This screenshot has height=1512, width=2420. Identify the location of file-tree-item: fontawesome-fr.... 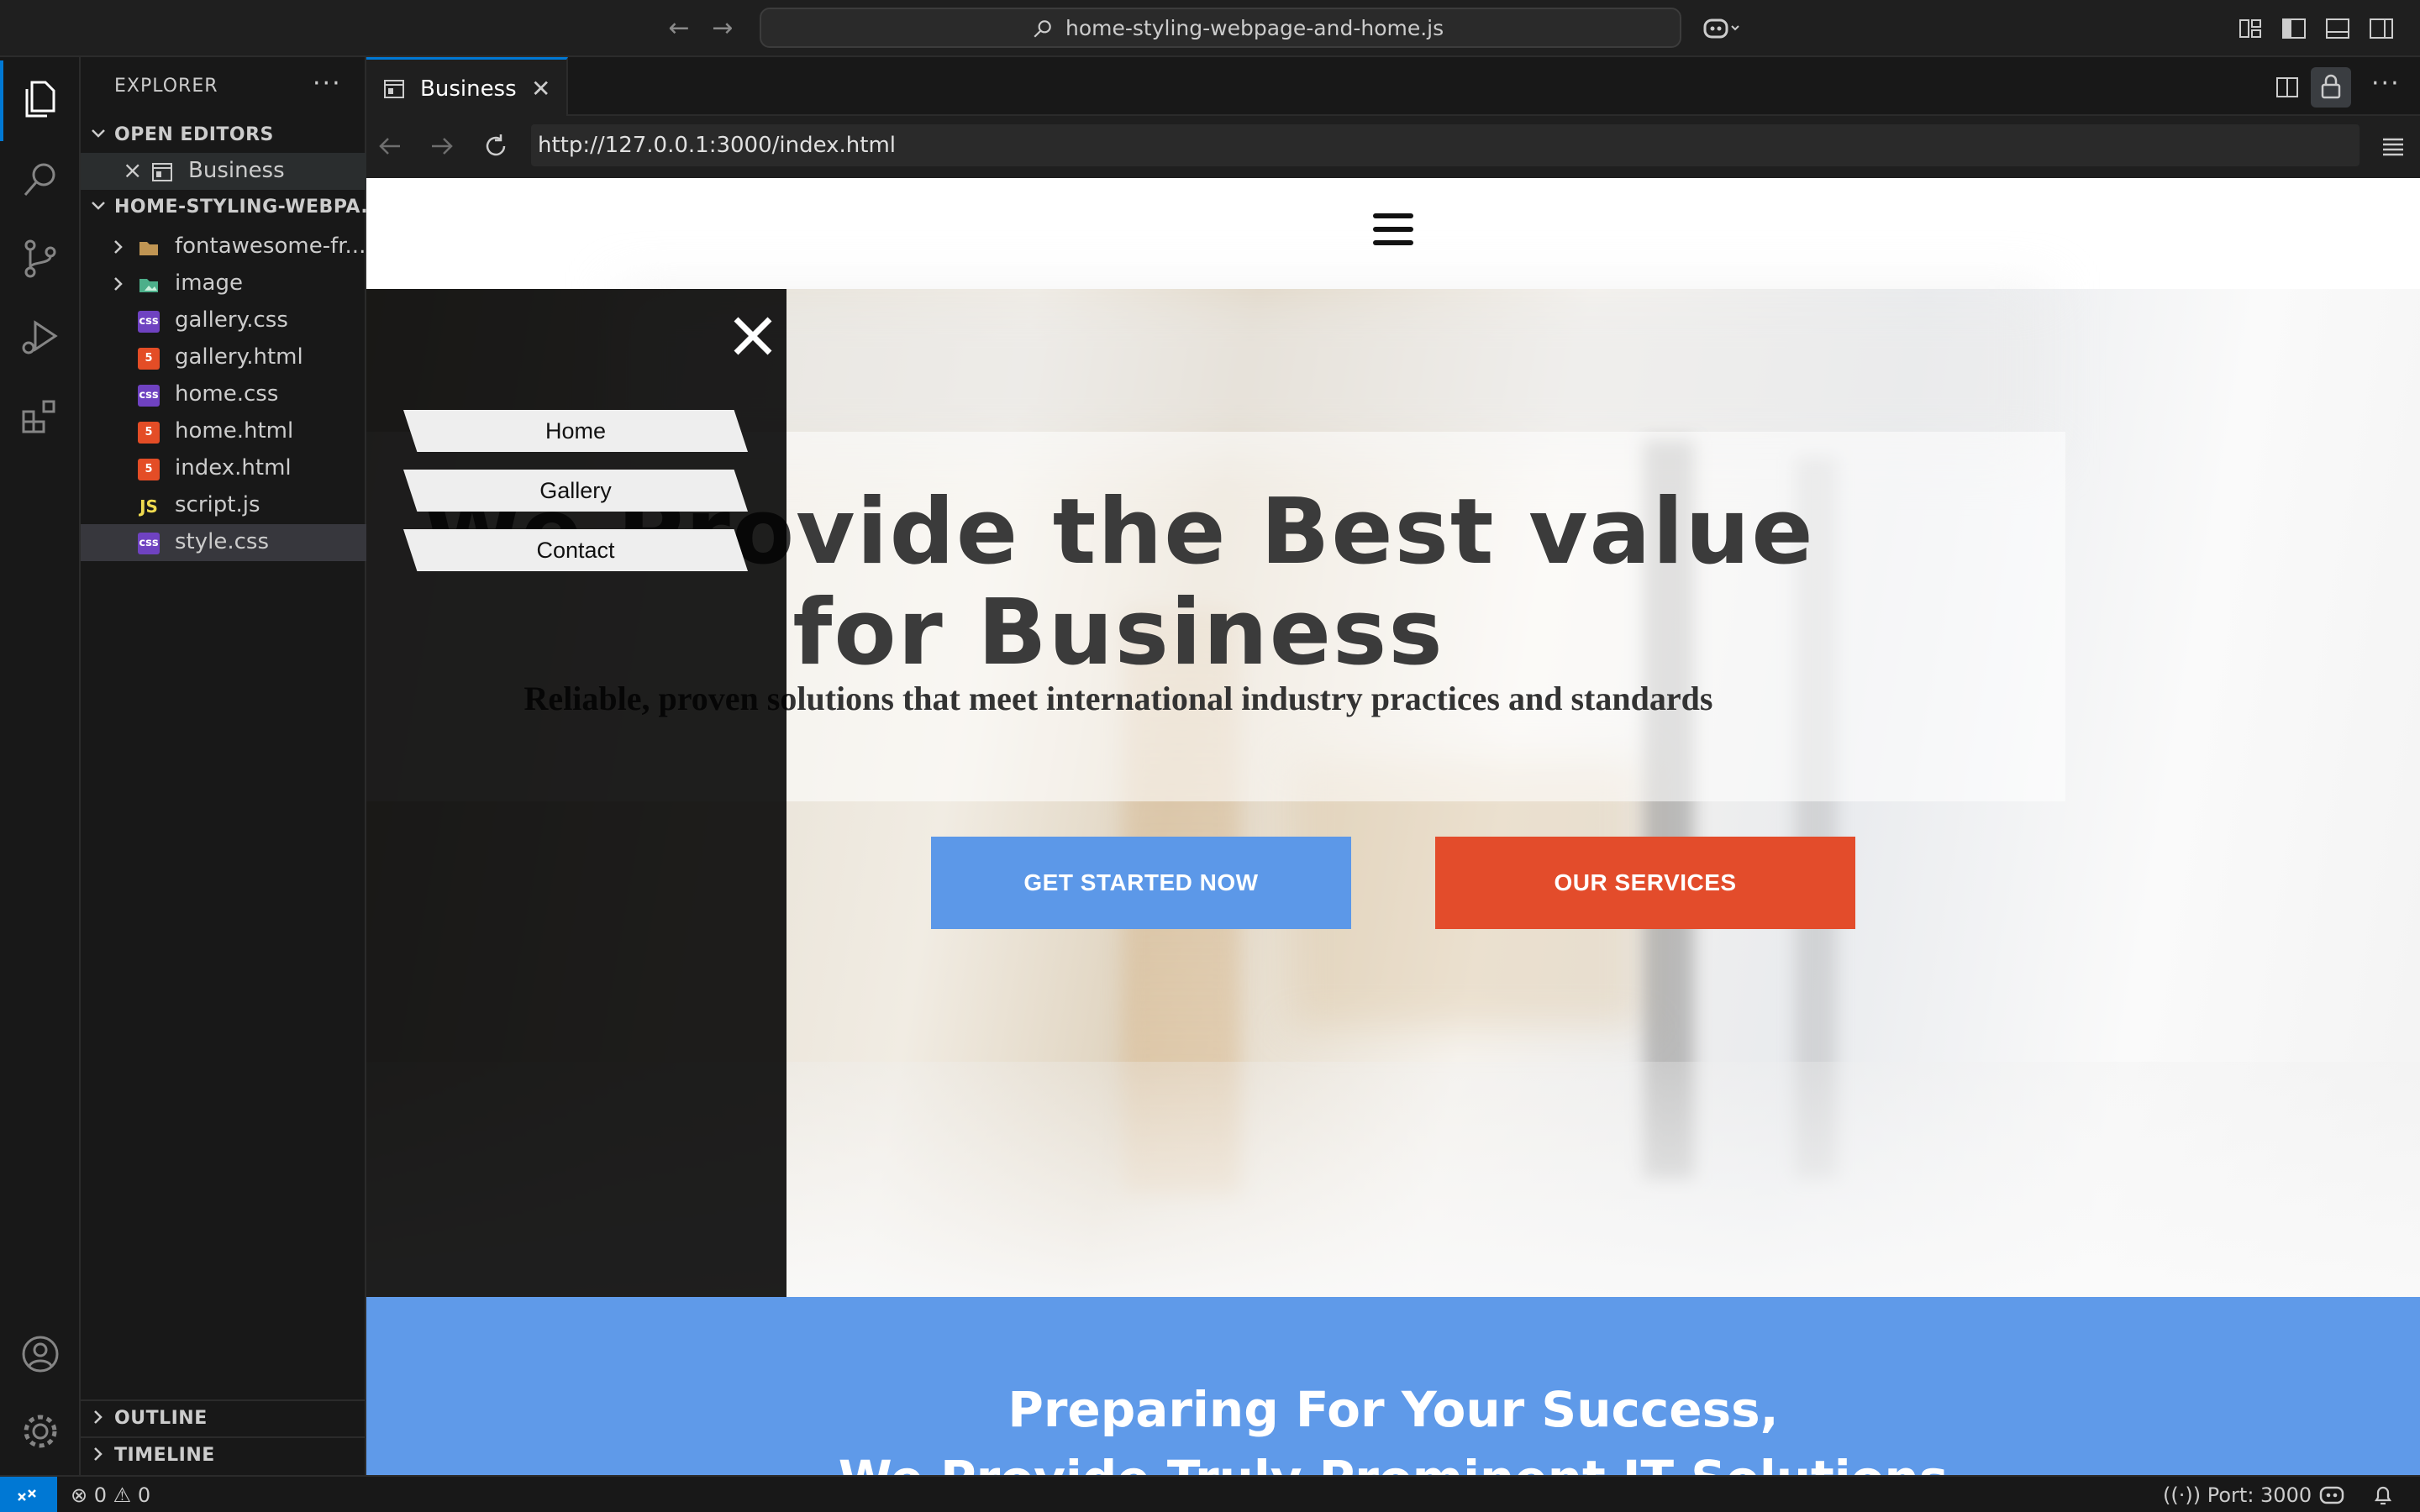
(224, 246).